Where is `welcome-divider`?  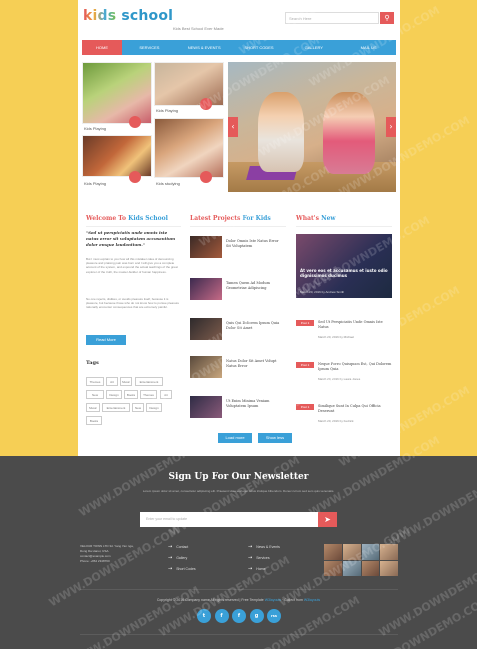 welcome-divider is located at coordinates (133, 226).